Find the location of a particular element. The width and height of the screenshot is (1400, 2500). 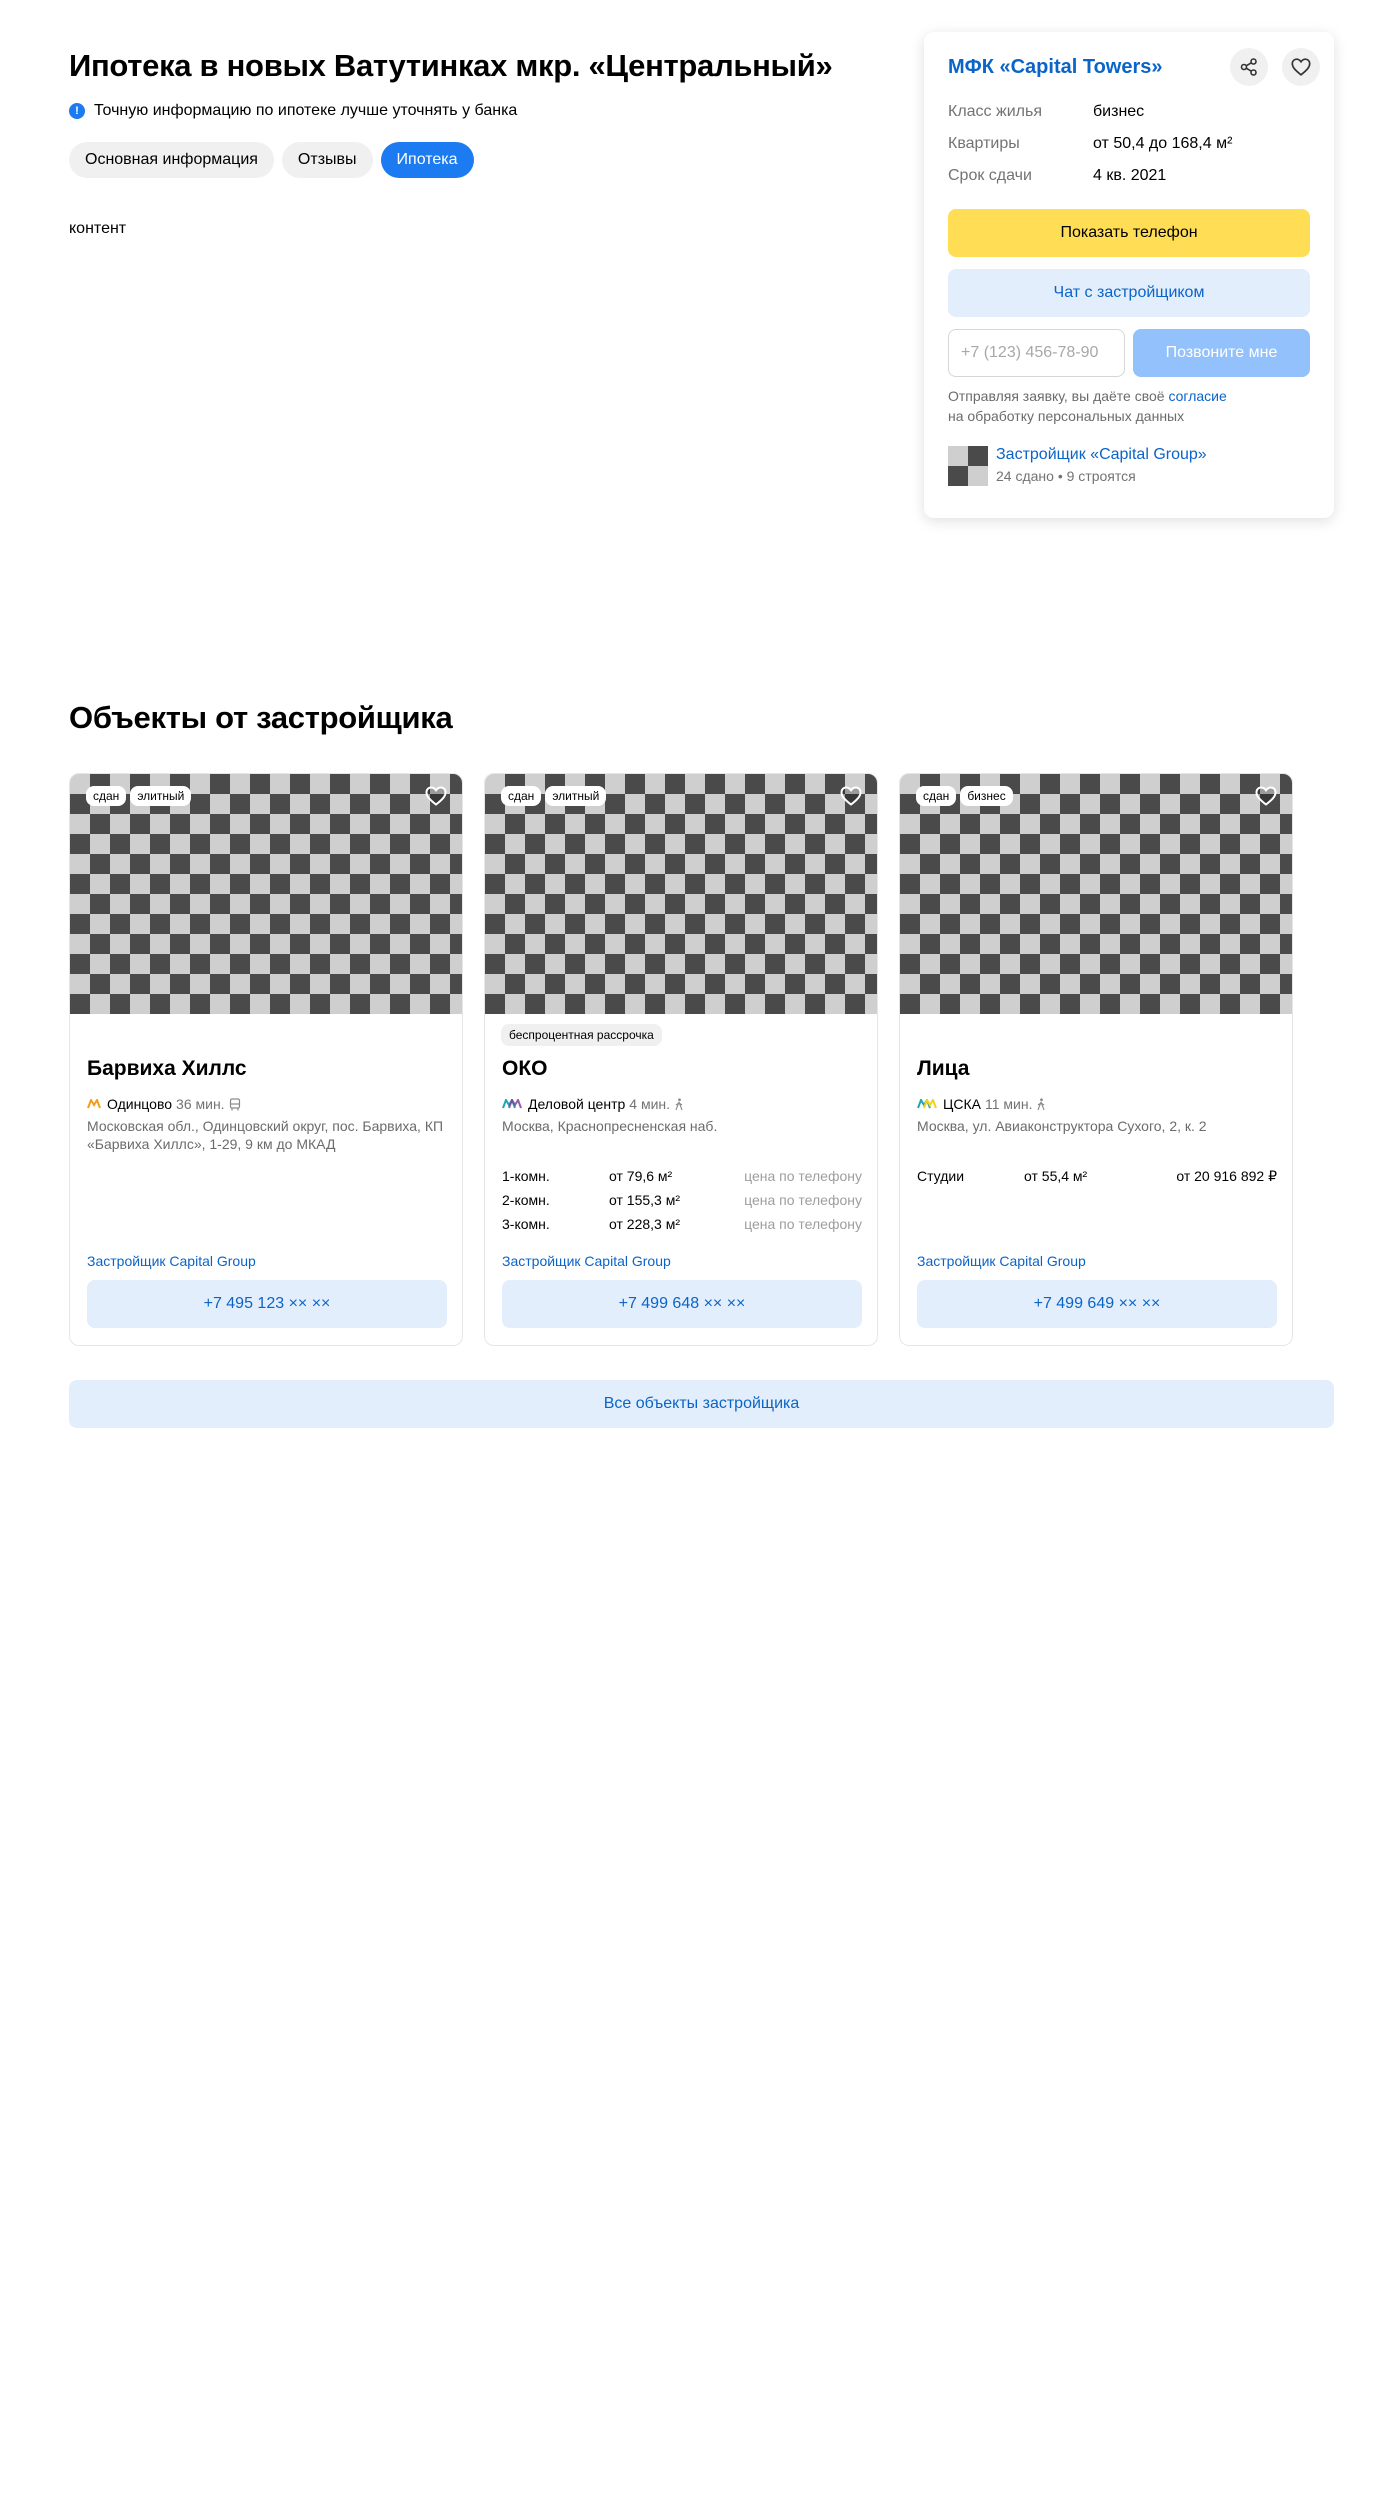

developer-logo is located at coordinates (968, 466).